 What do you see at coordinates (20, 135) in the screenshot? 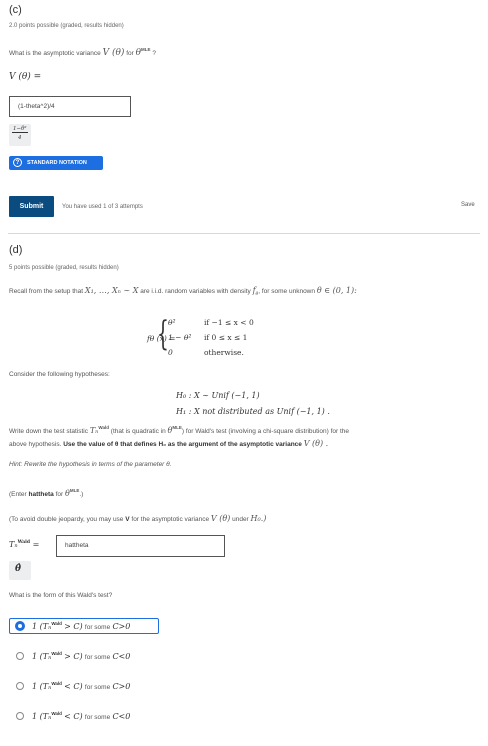
I see `math-preview: 1−θ² 4` at bounding box center [20, 135].